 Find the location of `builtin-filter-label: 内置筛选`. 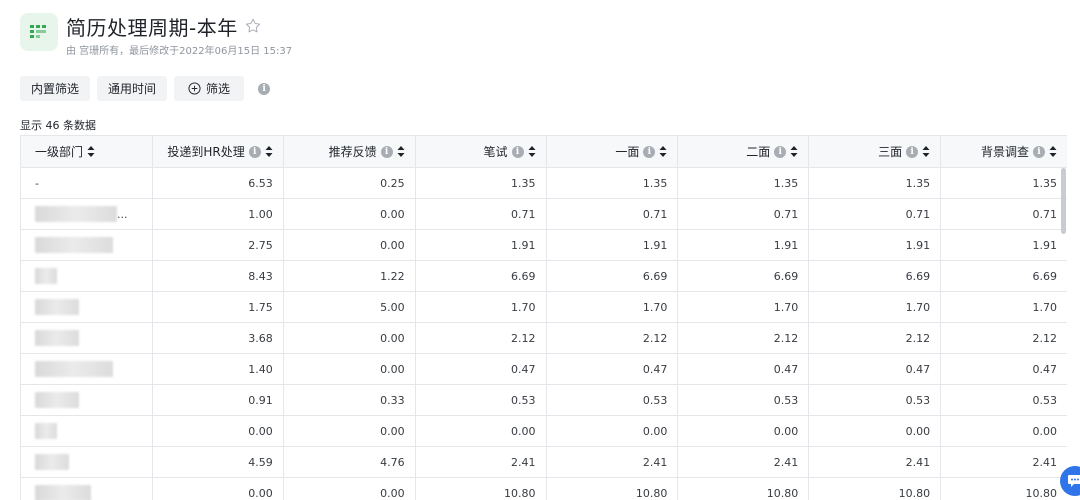

builtin-filter-label: 内置筛选 is located at coordinates (55, 89).